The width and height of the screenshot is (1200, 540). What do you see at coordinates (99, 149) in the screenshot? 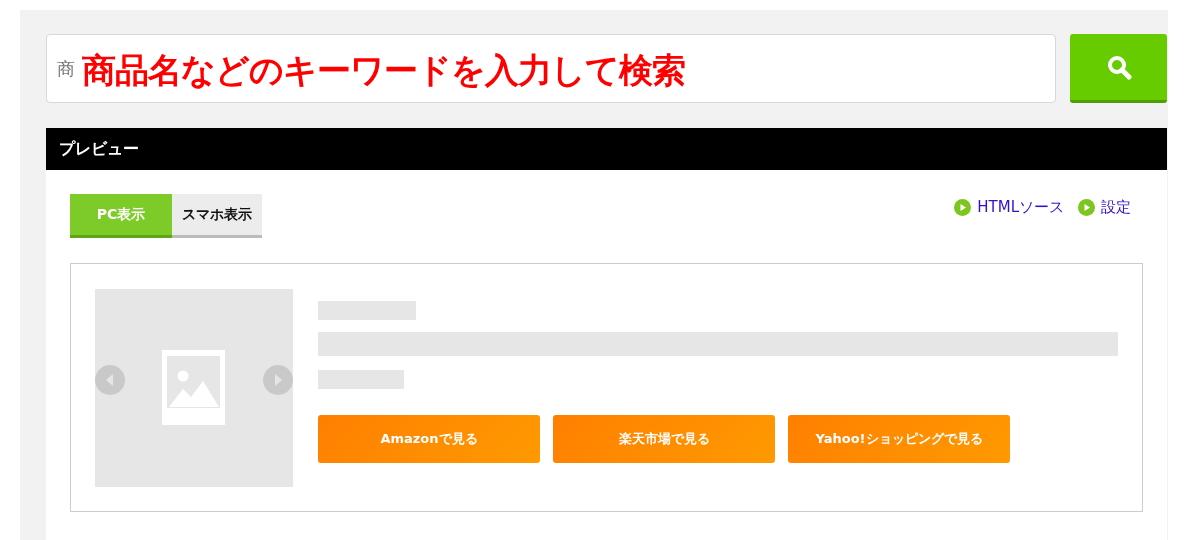
I see `preview-title: プレビュー` at bounding box center [99, 149].